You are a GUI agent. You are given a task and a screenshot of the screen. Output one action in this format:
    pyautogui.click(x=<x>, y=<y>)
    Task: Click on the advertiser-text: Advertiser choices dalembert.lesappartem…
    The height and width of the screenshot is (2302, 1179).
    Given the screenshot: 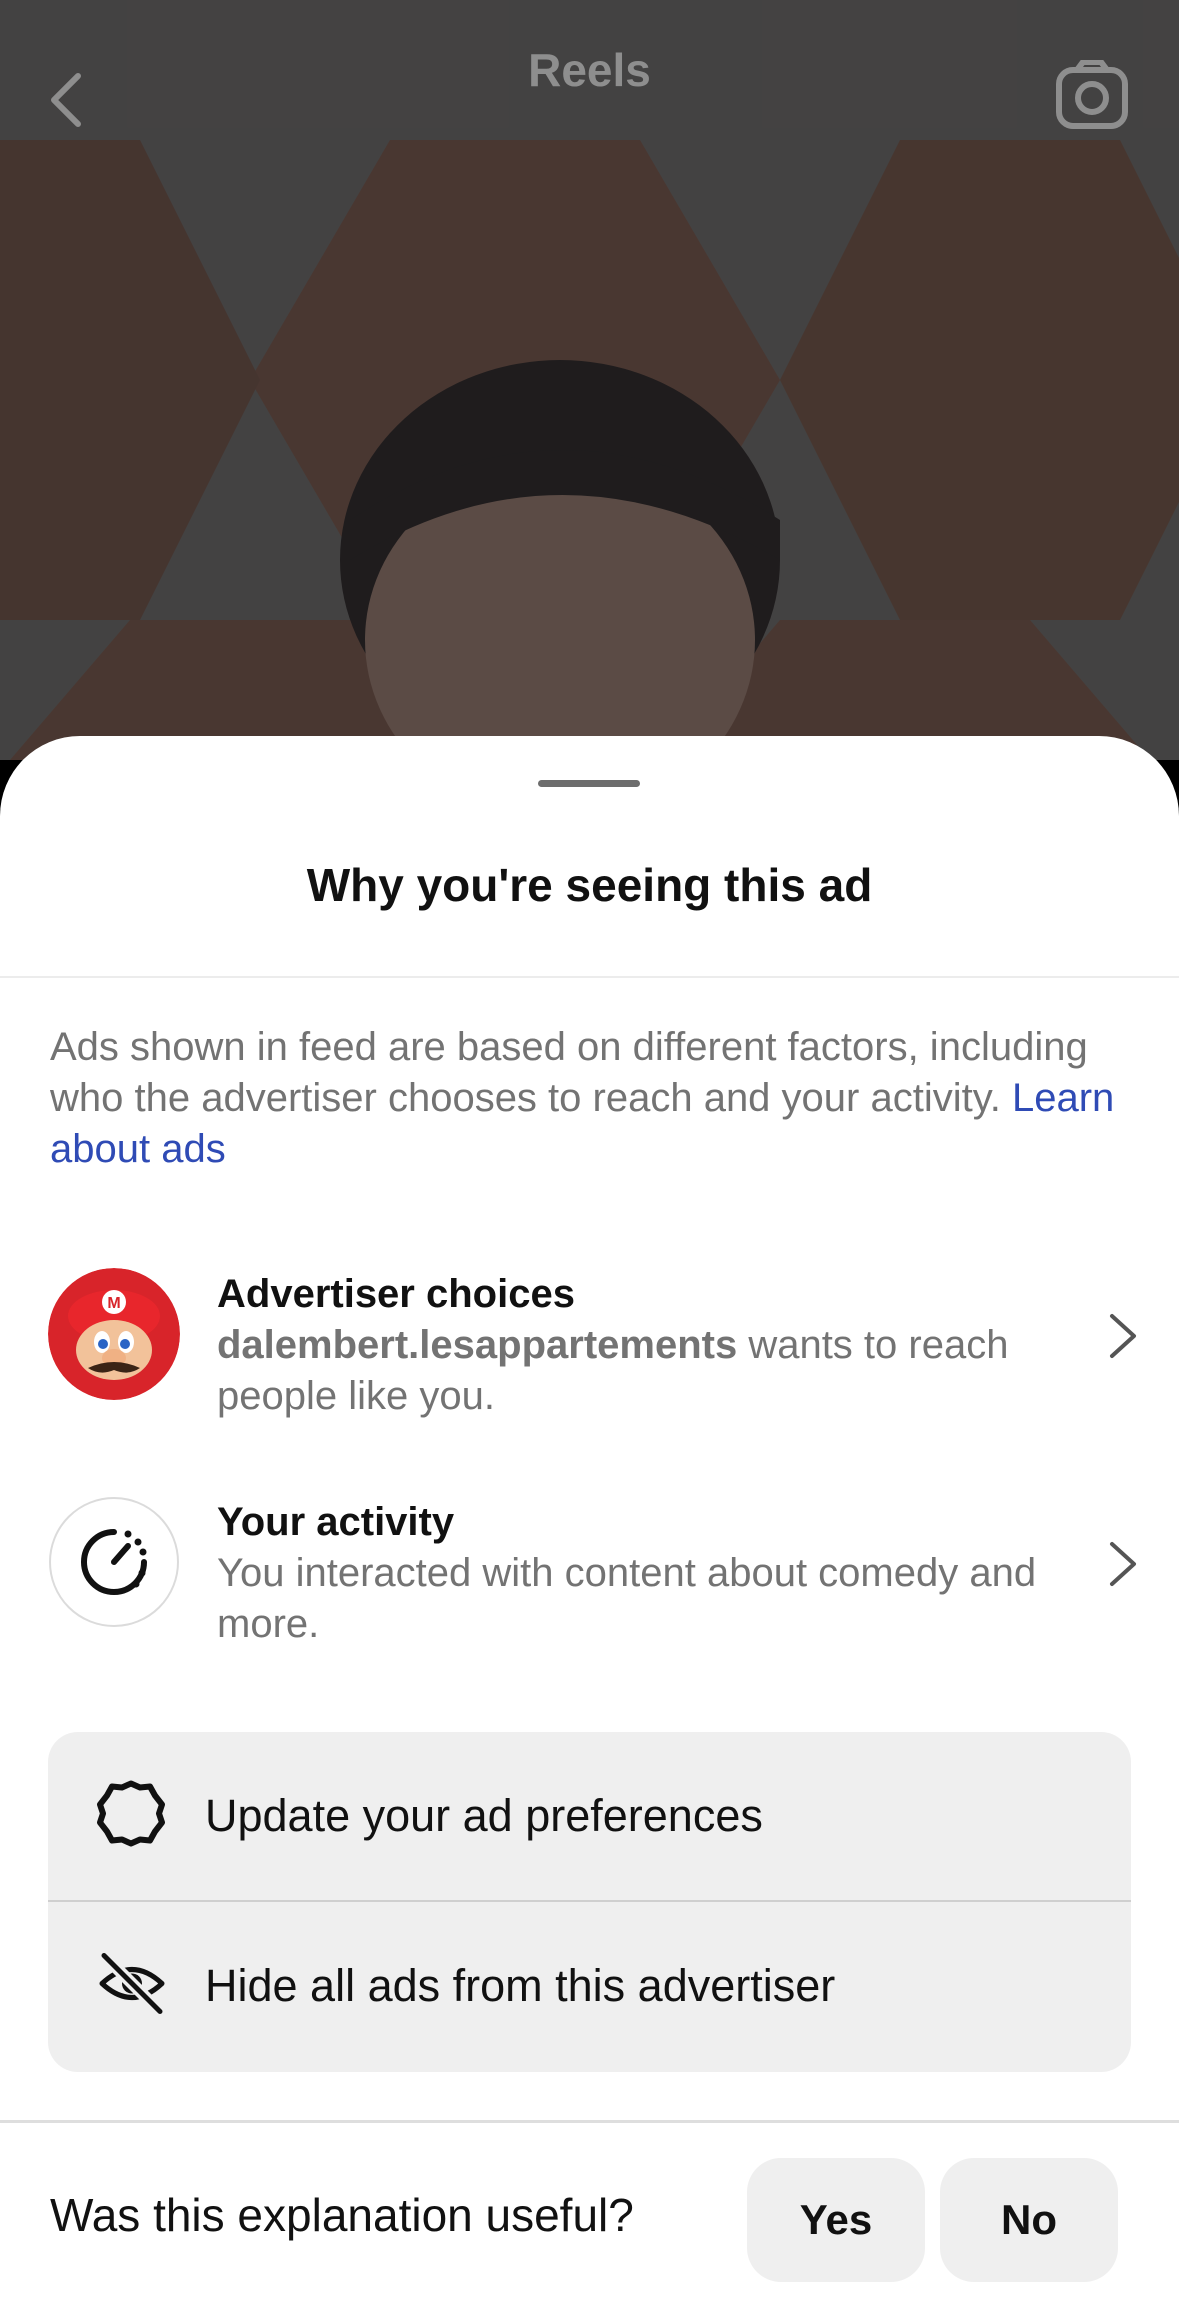 What is the action you would take?
    pyautogui.click(x=647, y=1345)
    